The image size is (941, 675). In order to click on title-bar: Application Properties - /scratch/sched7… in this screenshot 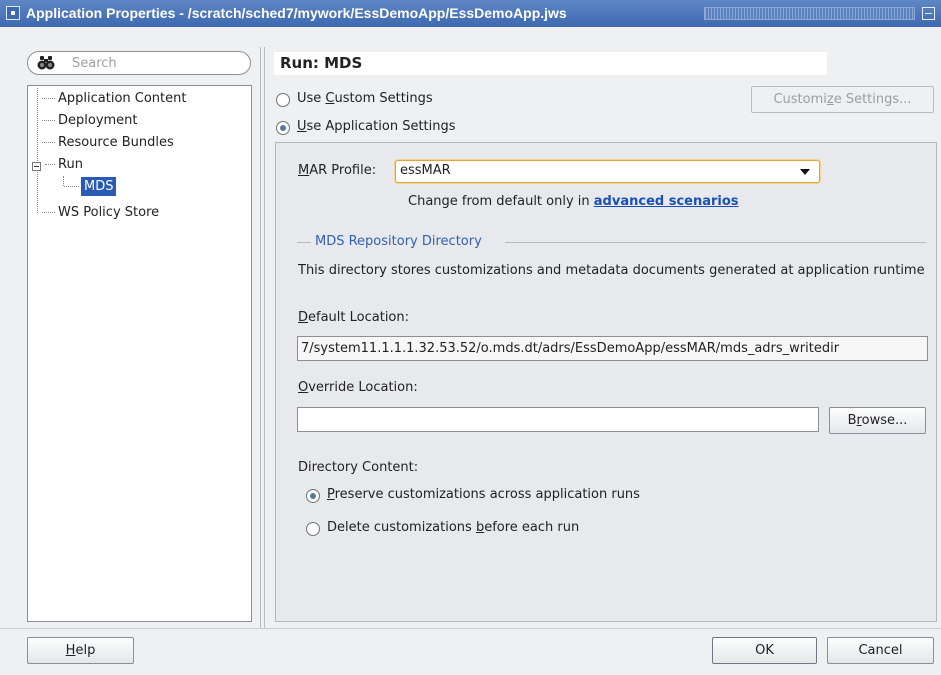, I will do `click(470, 13)`.